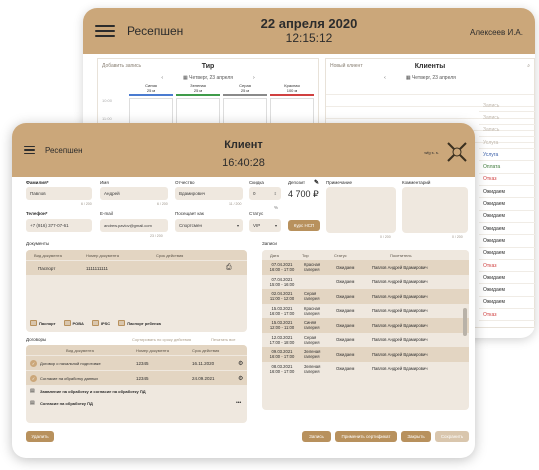 This screenshot has height=470, width=539. I want to click on document-chips: Паспорт РОВА IPSC Паспорт ребенка, so click(95, 323).